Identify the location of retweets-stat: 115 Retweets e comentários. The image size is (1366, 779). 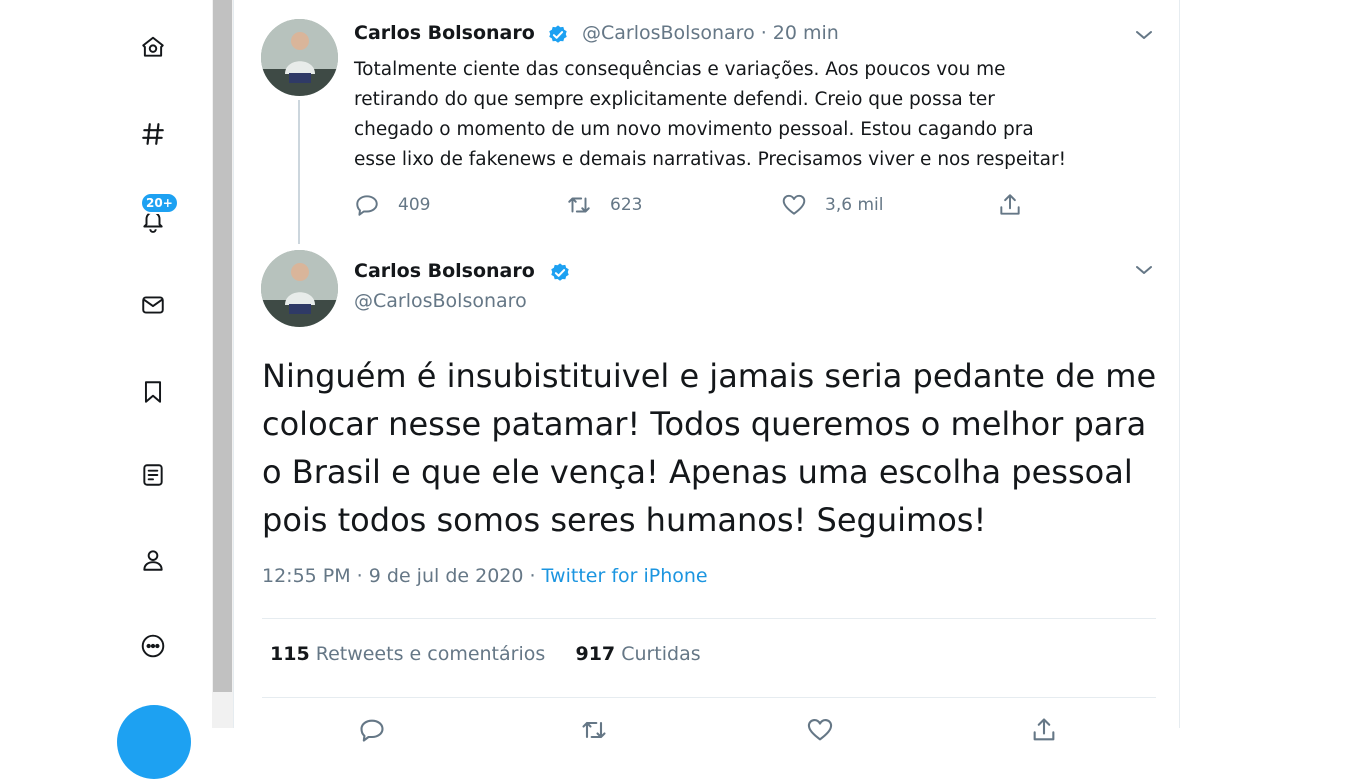
(407, 654).